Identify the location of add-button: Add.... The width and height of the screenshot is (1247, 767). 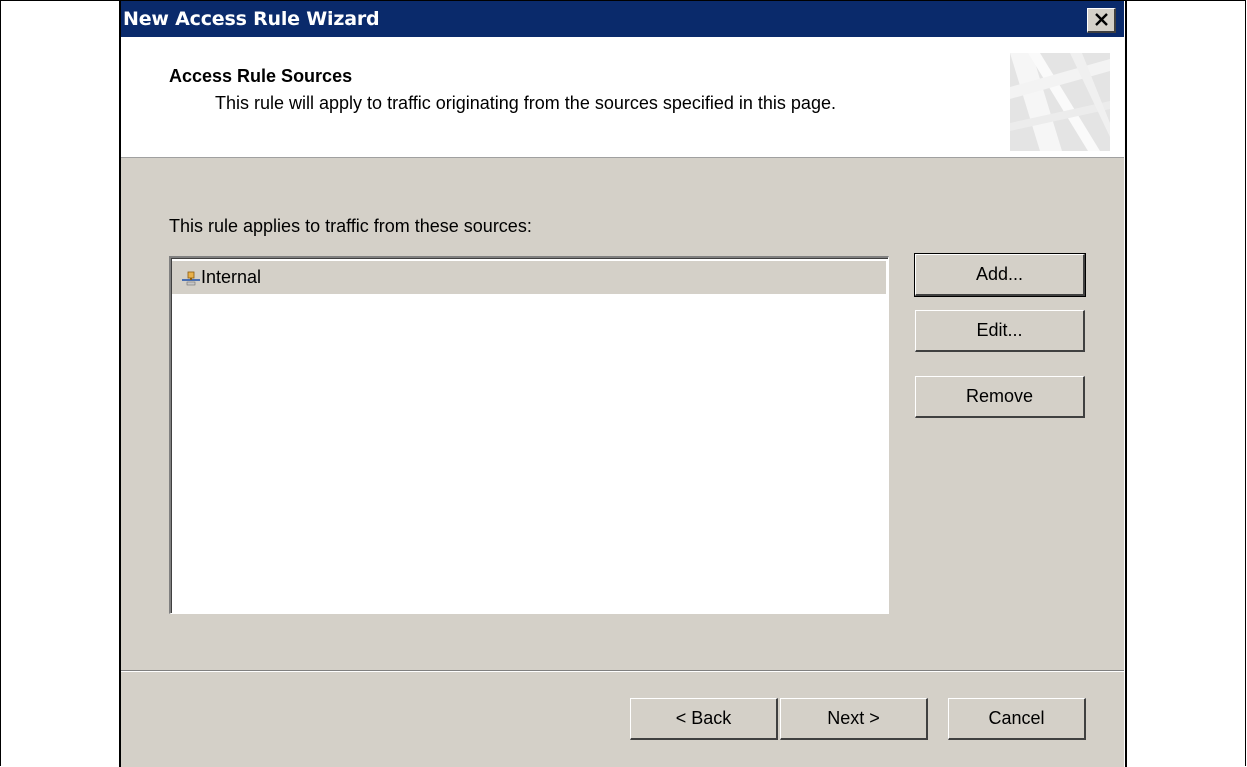
(1000, 275).